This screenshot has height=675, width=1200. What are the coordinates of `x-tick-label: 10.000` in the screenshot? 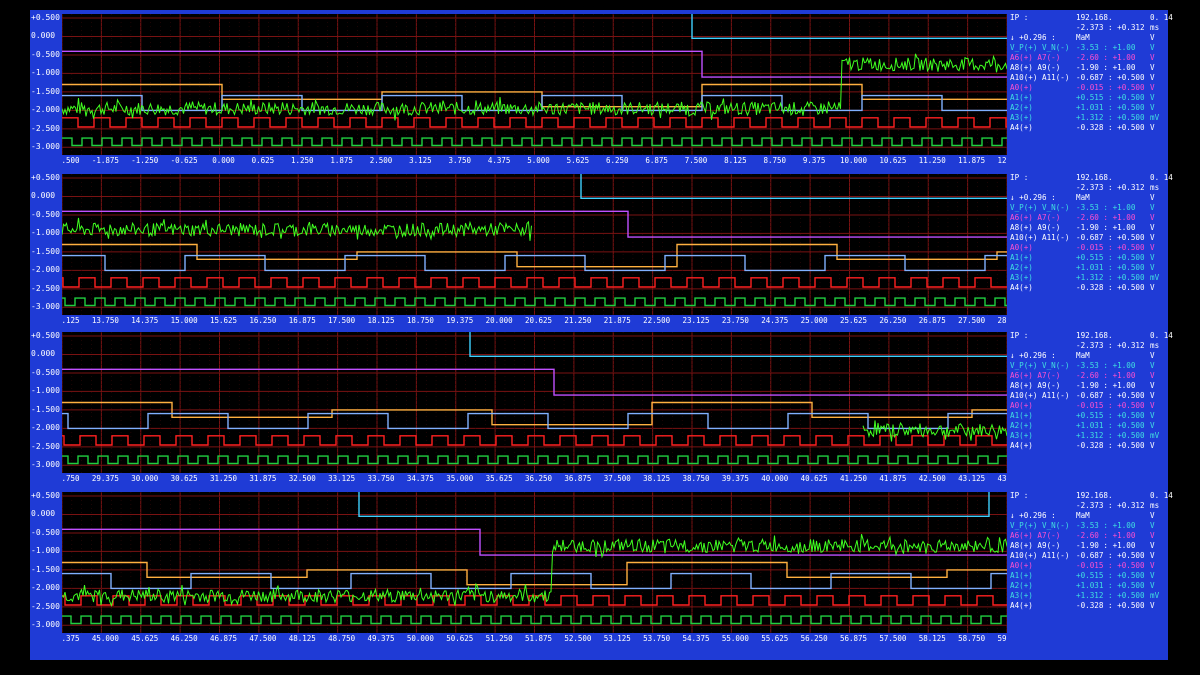 It's located at (853, 160).